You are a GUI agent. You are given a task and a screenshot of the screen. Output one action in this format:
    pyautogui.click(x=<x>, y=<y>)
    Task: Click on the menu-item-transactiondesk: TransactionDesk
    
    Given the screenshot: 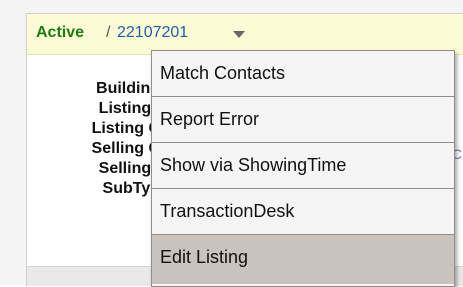 What is the action you would take?
    pyautogui.click(x=303, y=212)
    